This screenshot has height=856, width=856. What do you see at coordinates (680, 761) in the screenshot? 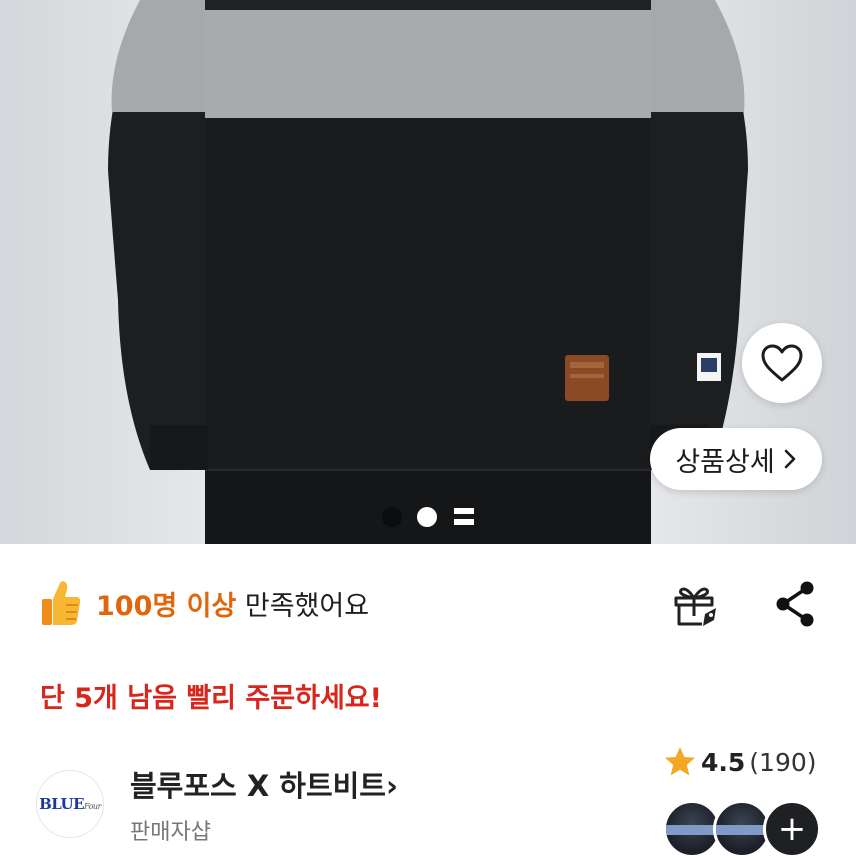
I see `star-icon` at bounding box center [680, 761].